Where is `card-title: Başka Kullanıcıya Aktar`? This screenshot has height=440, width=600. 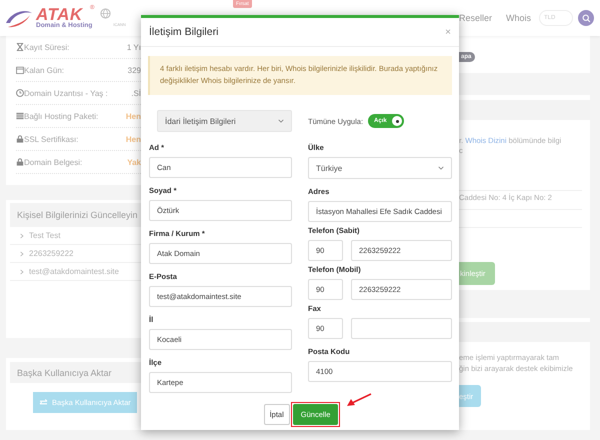 card-title: Başka Kullanıcıya Aktar is located at coordinates (64, 373).